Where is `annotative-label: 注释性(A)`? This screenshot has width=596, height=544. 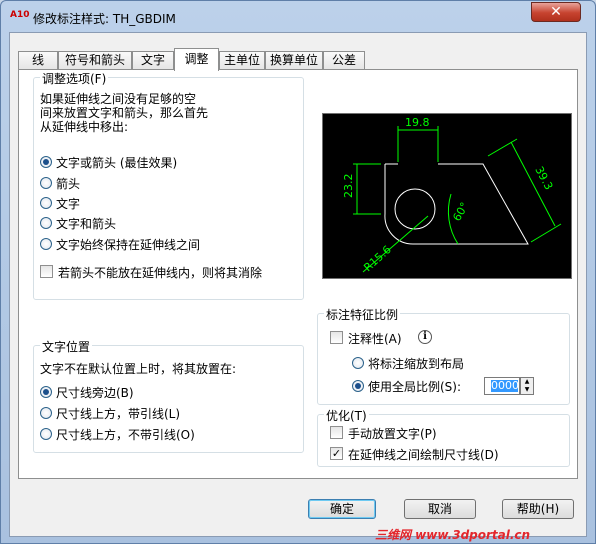
annotative-label: 注释性(A) is located at coordinates (375, 338).